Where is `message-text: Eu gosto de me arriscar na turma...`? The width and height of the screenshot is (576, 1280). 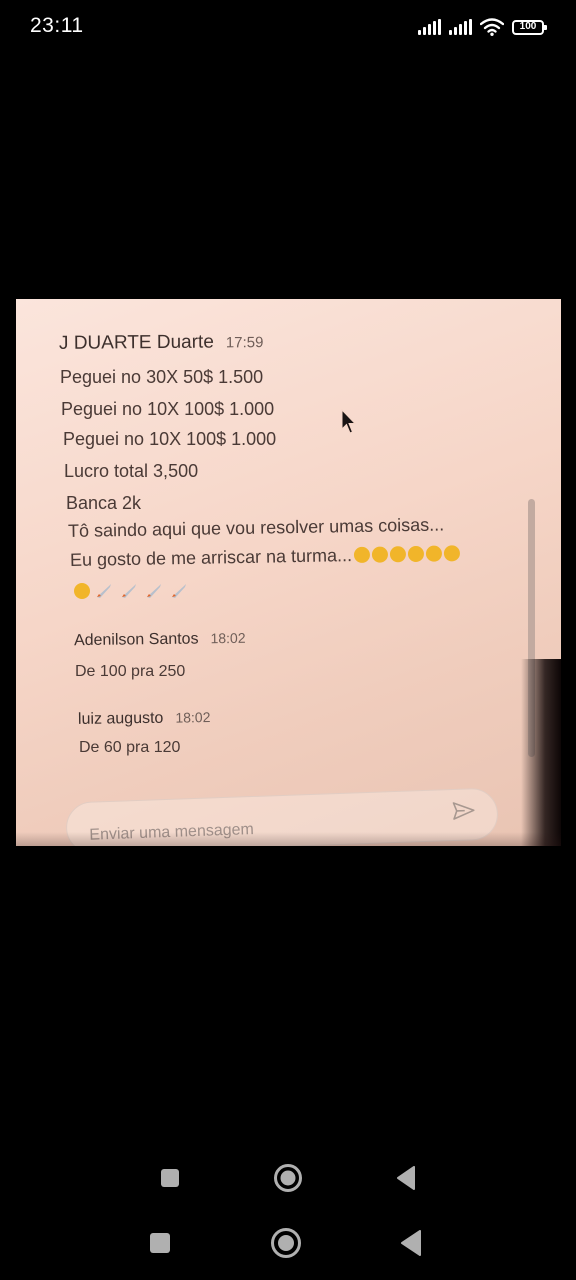
message-text: Eu gosto de me arriscar na turma... is located at coordinates (211, 557).